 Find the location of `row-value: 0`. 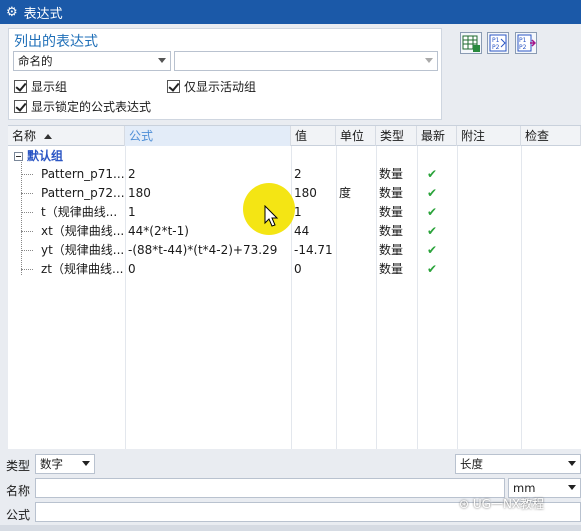

row-value: 0 is located at coordinates (298, 269).